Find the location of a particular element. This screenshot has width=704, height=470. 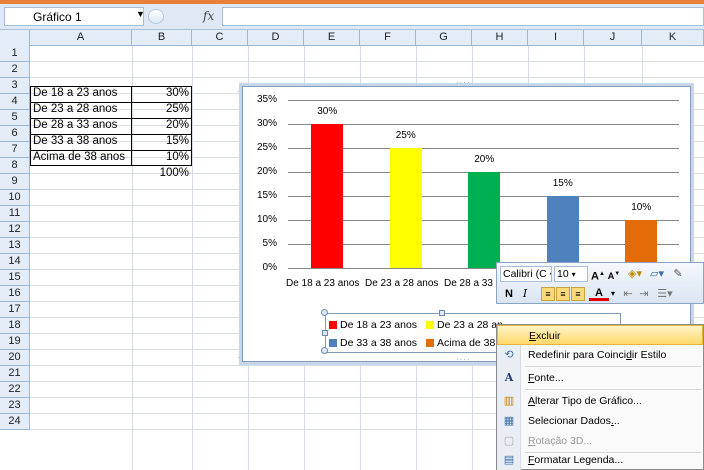

column-header-e: E is located at coordinates (332, 38).